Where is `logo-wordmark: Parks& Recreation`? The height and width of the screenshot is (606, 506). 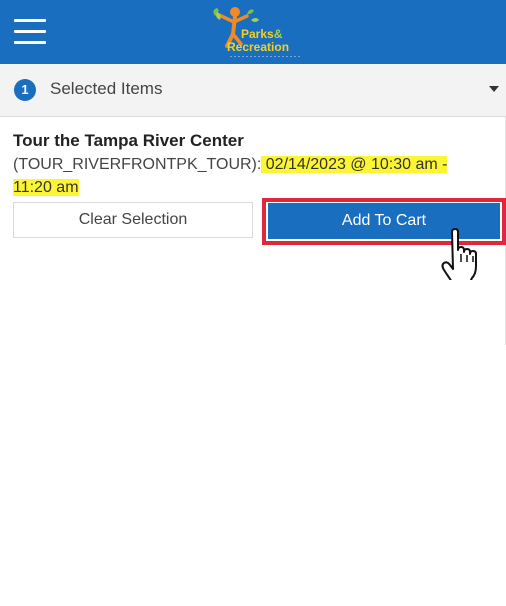
logo-wordmark: Parks& Recreation is located at coordinates (258, 40).